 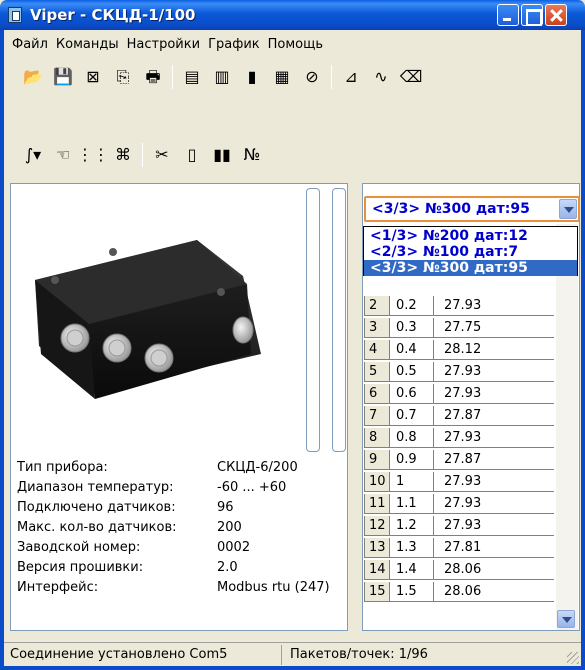 What do you see at coordinates (113, 15) in the screenshot?
I see `window-title: Viper - СКЦД-1/100` at bounding box center [113, 15].